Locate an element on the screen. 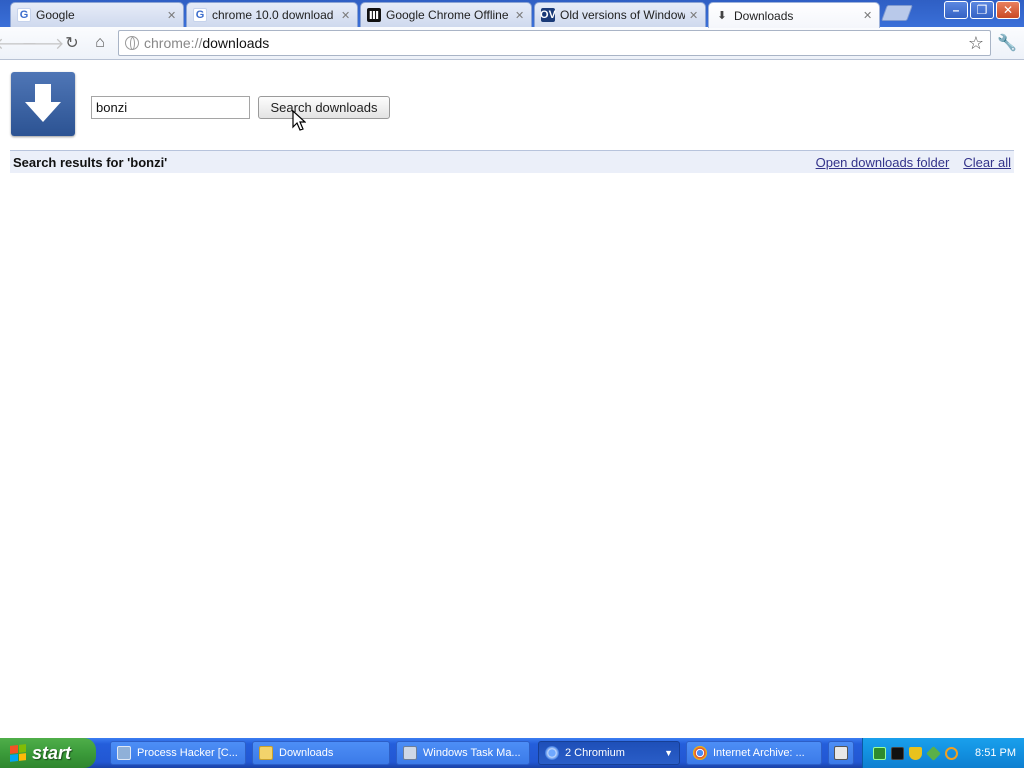 Image resolution: width=1024 pixels, height=768 pixels. restore-icon: ❐ is located at coordinates (982, 10).